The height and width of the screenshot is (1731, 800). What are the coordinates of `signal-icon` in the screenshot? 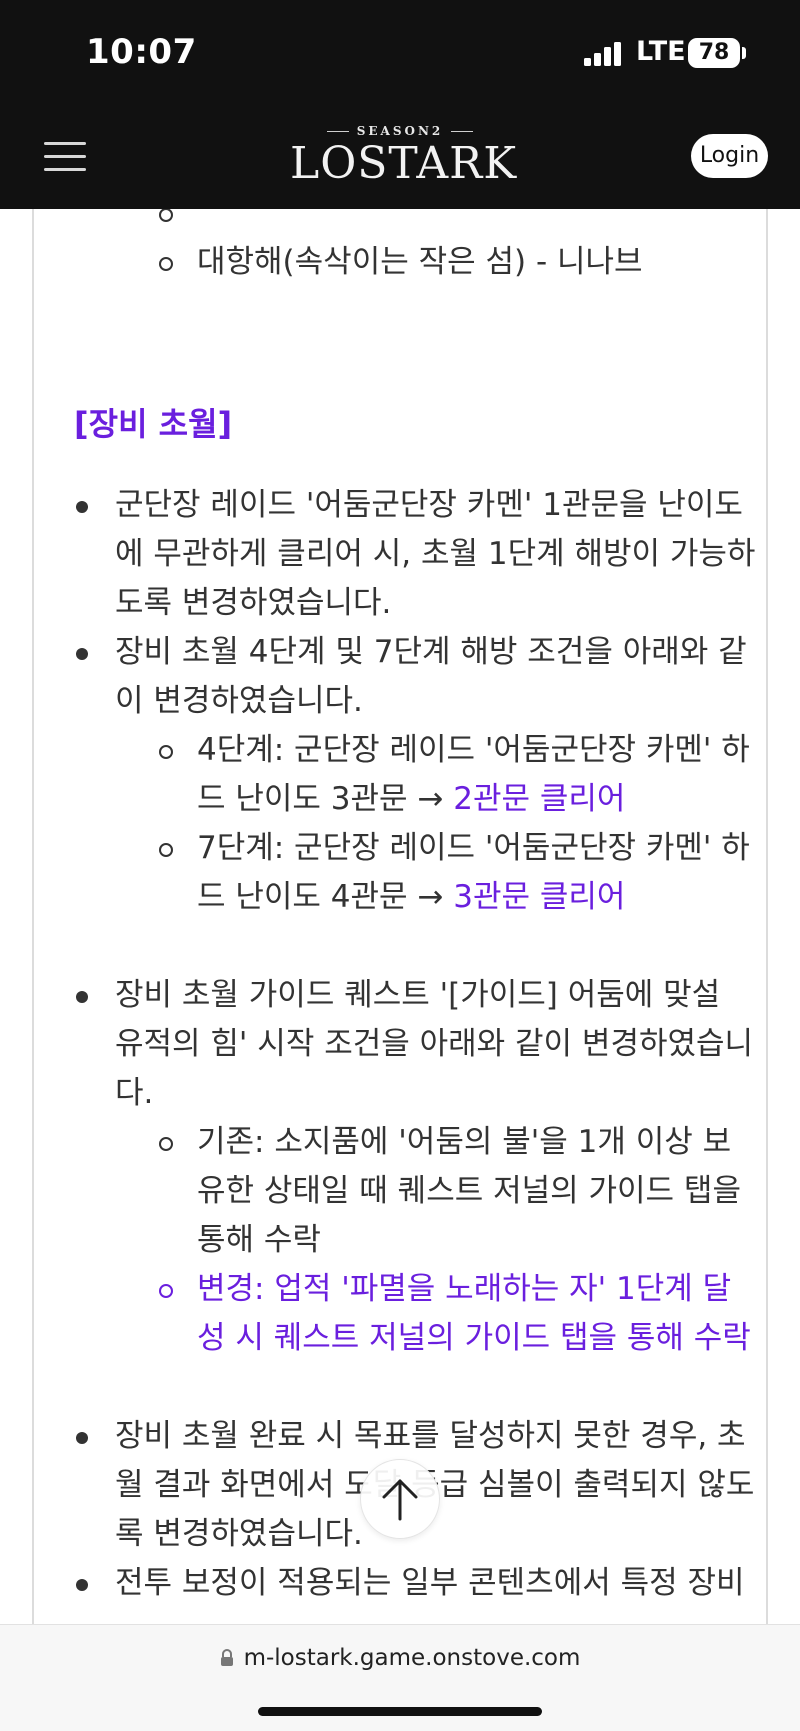 It's located at (602, 54).